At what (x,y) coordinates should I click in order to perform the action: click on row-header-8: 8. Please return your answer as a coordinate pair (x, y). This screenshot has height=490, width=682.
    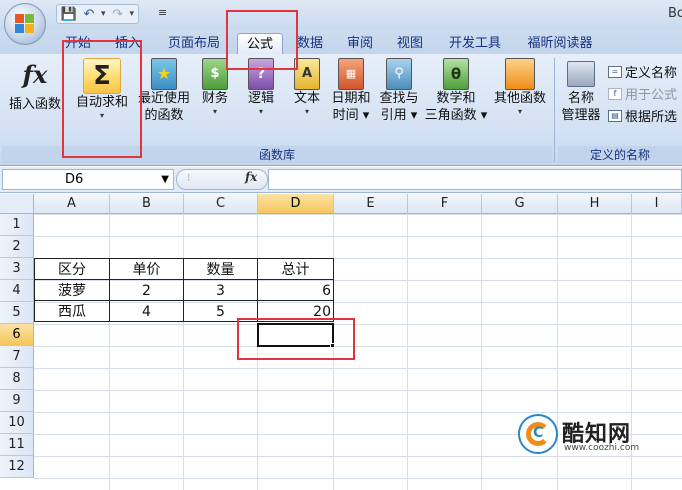
    Looking at the image, I should click on (17, 379).